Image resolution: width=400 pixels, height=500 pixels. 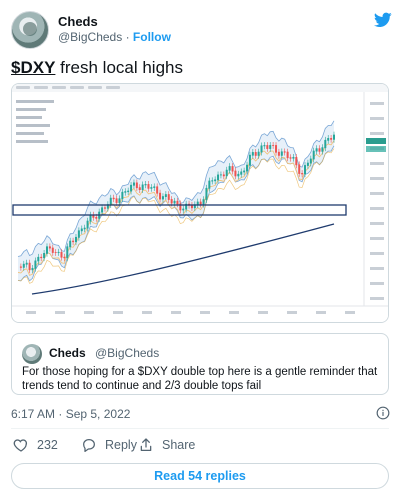 What do you see at coordinates (35, 445) in the screenshot?
I see `like-button: 232` at bounding box center [35, 445].